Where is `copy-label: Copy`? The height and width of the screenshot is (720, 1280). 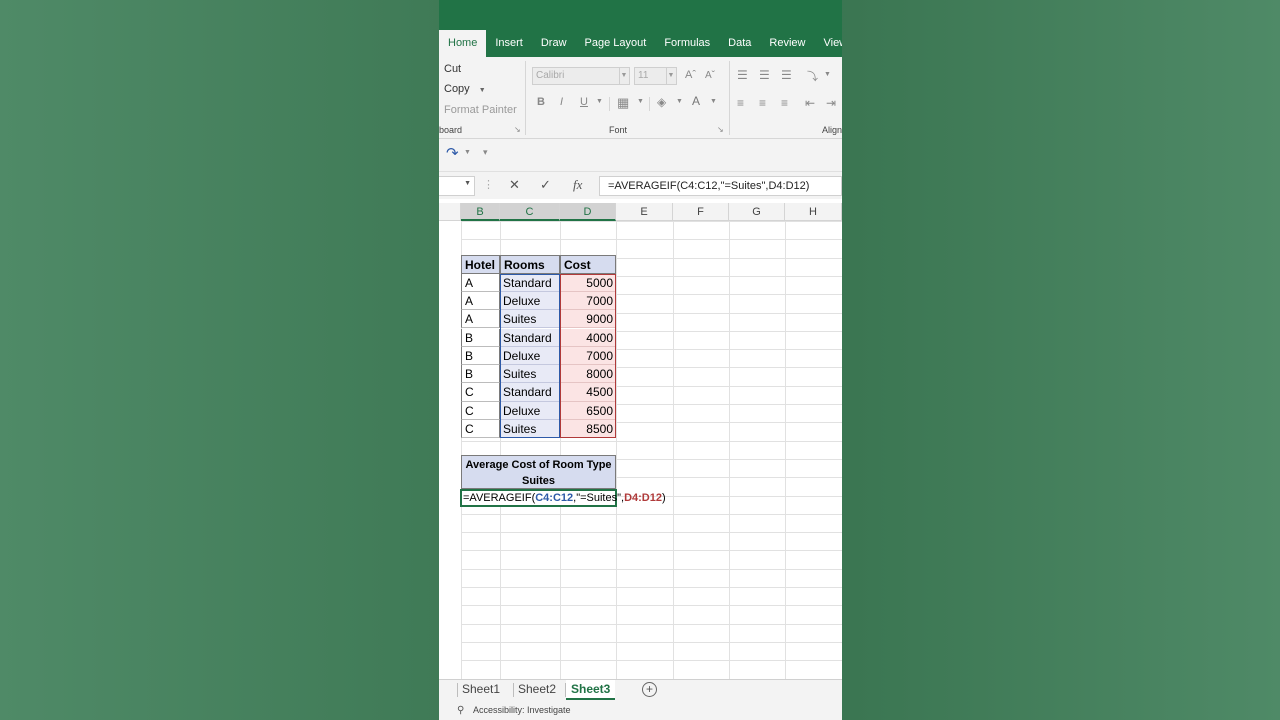
copy-label: Copy is located at coordinates (457, 89).